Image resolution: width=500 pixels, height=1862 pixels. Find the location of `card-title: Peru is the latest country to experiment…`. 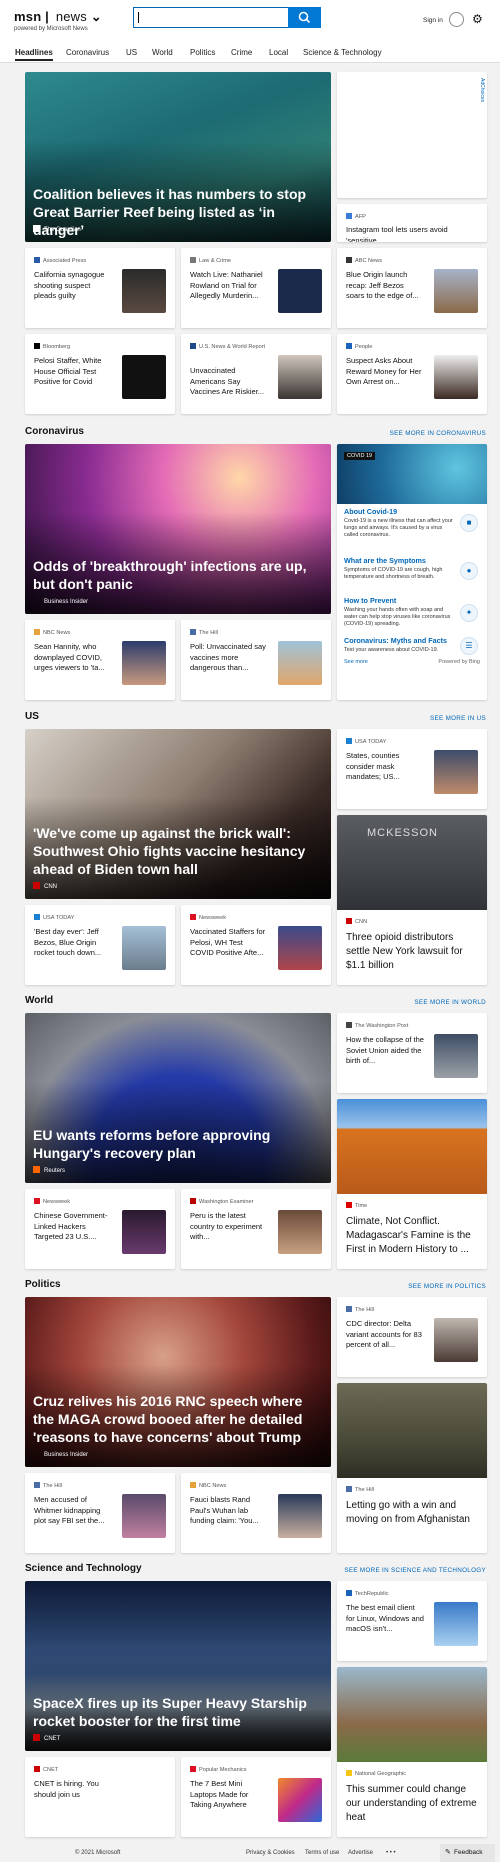

card-title: Peru is the latest country to experiment… is located at coordinates (229, 1227).